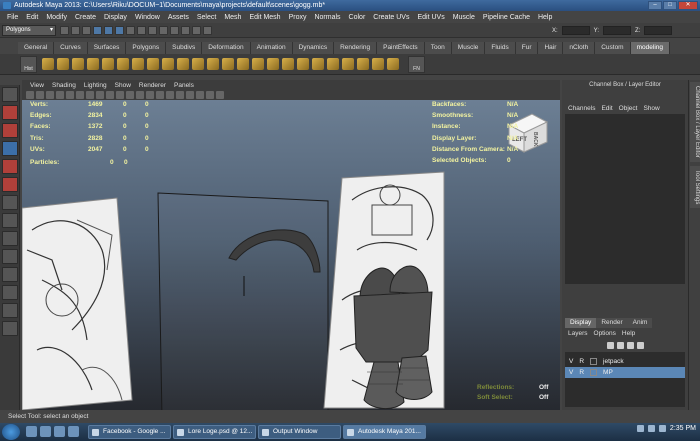 This screenshot has width=700, height=441. What do you see at coordinates (130, 95) in the screenshot?
I see `safe-title-icon` at bounding box center [130, 95].